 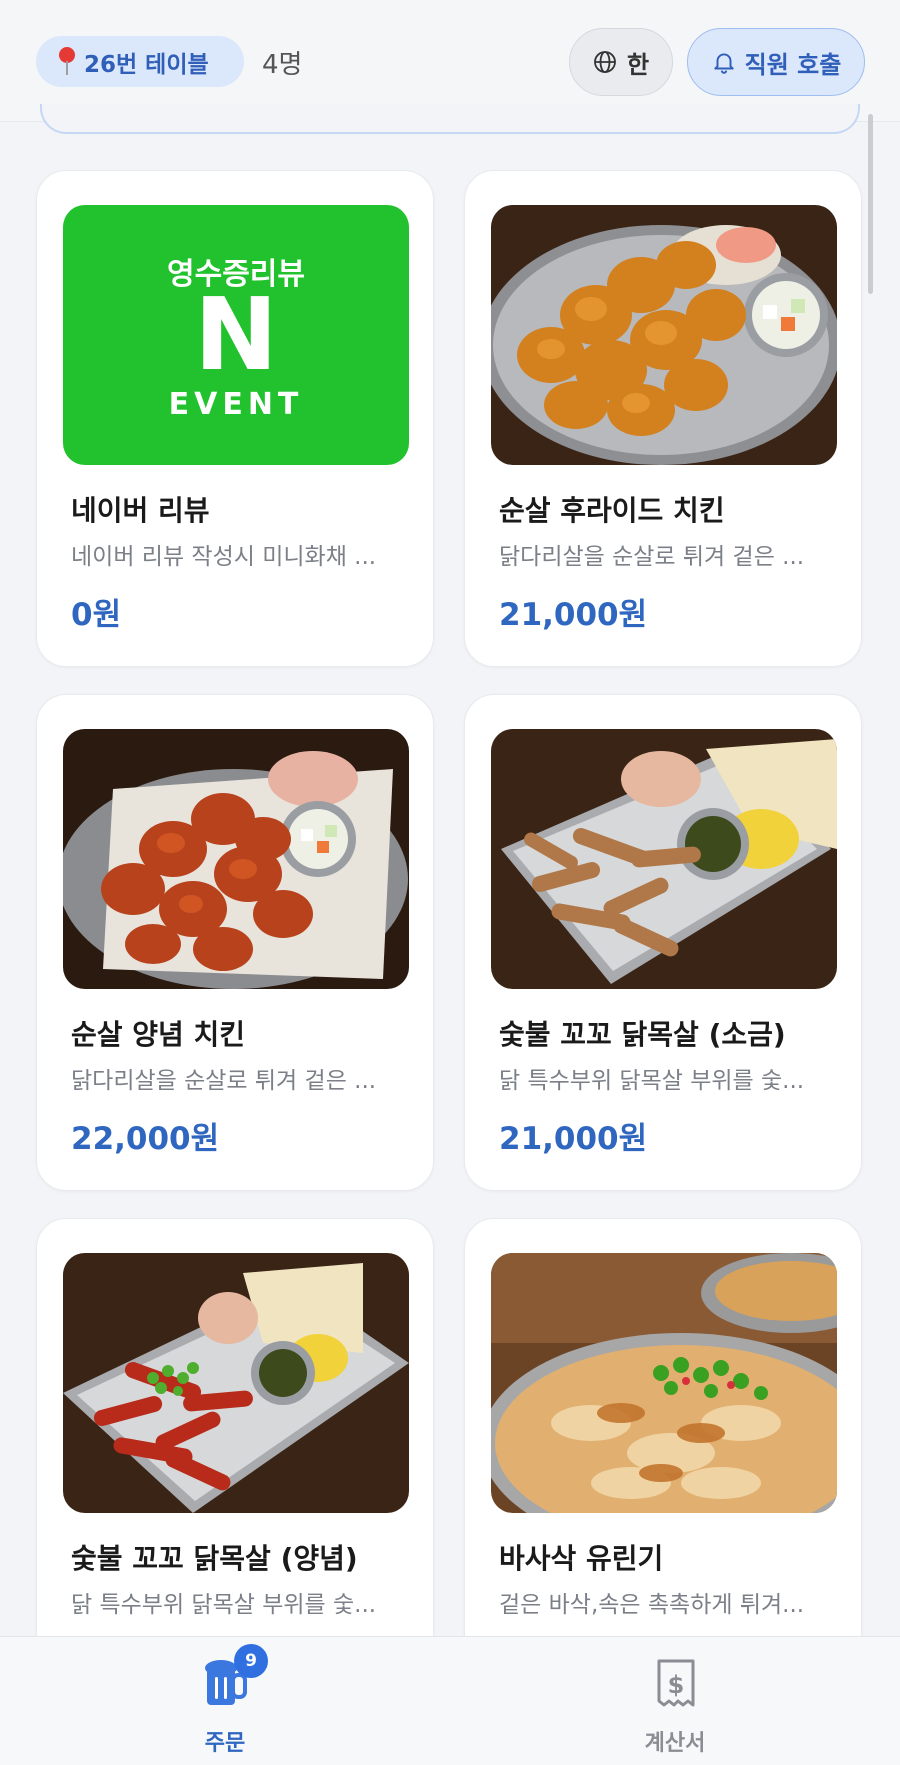 What do you see at coordinates (664, 1383) in the screenshot?
I see `yuringi-photo` at bounding box center [664, 1383].